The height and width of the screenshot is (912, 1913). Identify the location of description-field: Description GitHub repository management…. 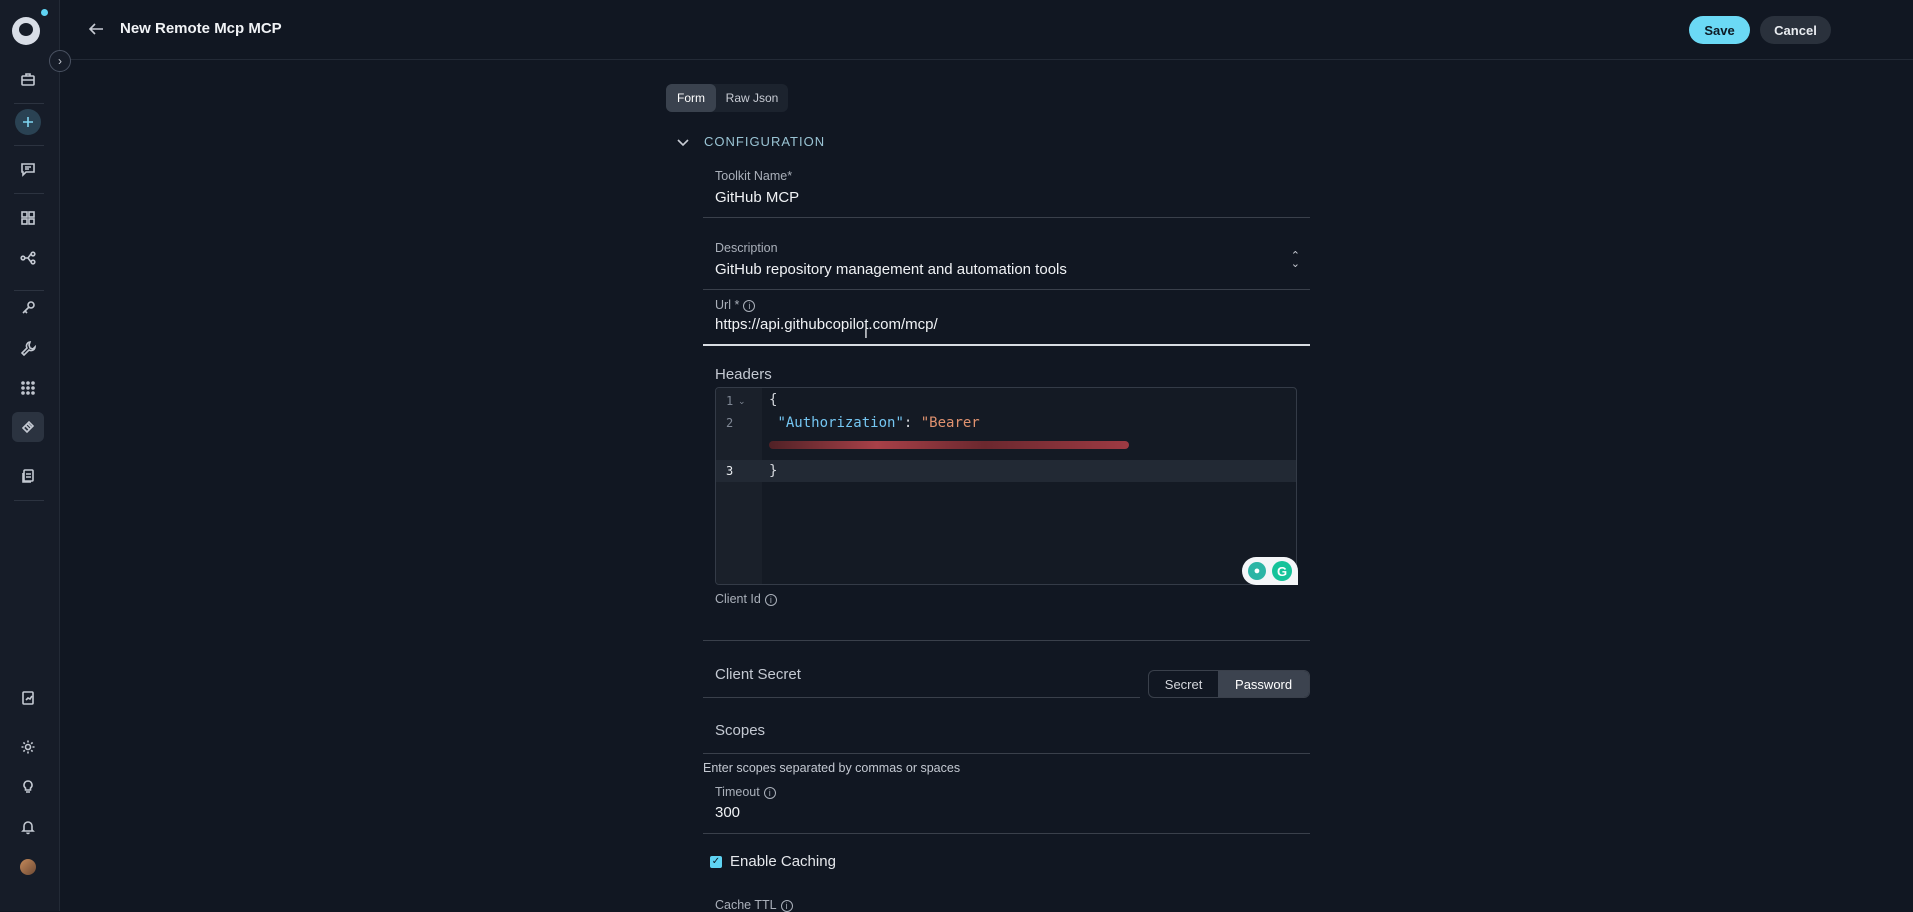
(1006, 264).